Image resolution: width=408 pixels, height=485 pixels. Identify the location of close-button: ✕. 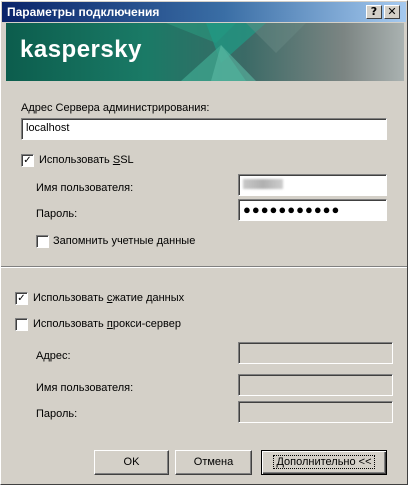
(392, 12).